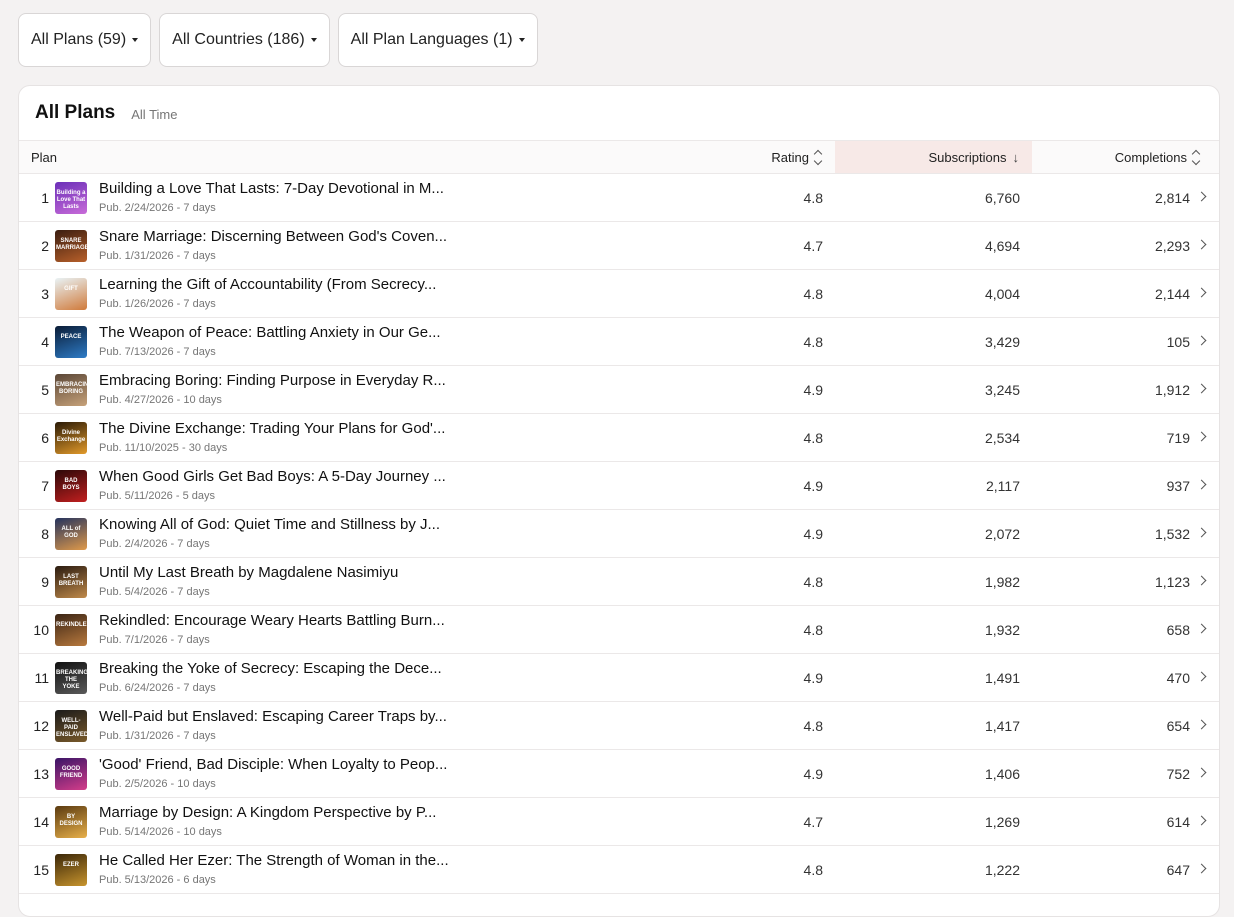 Image resolution: width=1234 pixels, height=917 pixels. What do you see at coordinates (1002, 389) in the screenshot?
I see `subscriptions-value: 3,245` at bounding box center [1002, 389].